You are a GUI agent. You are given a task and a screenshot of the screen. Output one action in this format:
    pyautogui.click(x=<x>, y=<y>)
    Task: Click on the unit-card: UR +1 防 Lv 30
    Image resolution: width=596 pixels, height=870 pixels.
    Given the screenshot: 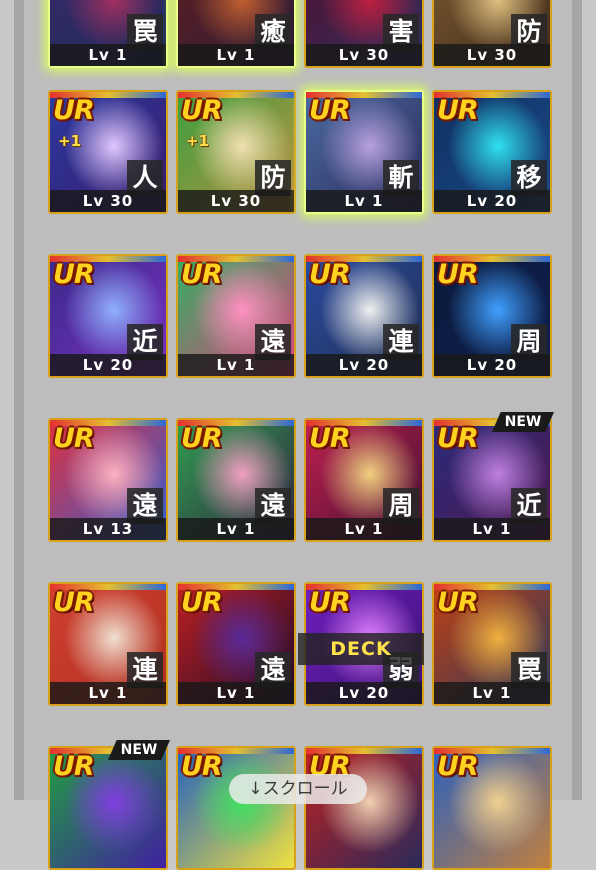 What is the action you would take?
    pyautogui.click(x=236, y=152)
    